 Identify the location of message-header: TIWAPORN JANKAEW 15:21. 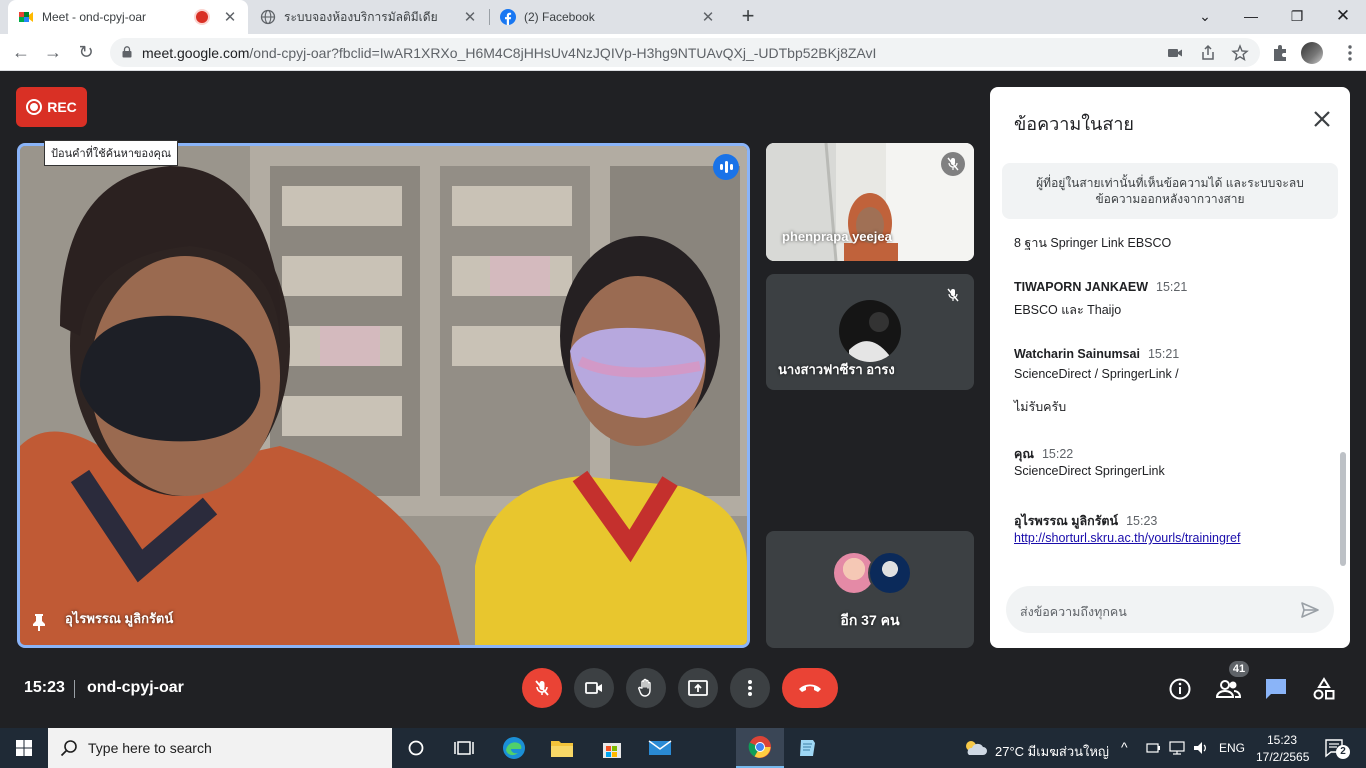
(1100, 287).